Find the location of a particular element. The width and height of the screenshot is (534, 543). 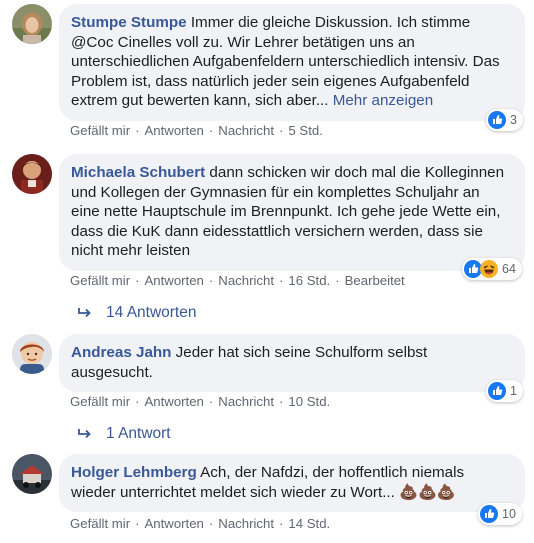

comment-actions: Gefällt mir · Antworten · Nachricht · 10 Std. is located at coordinates (200, 401).